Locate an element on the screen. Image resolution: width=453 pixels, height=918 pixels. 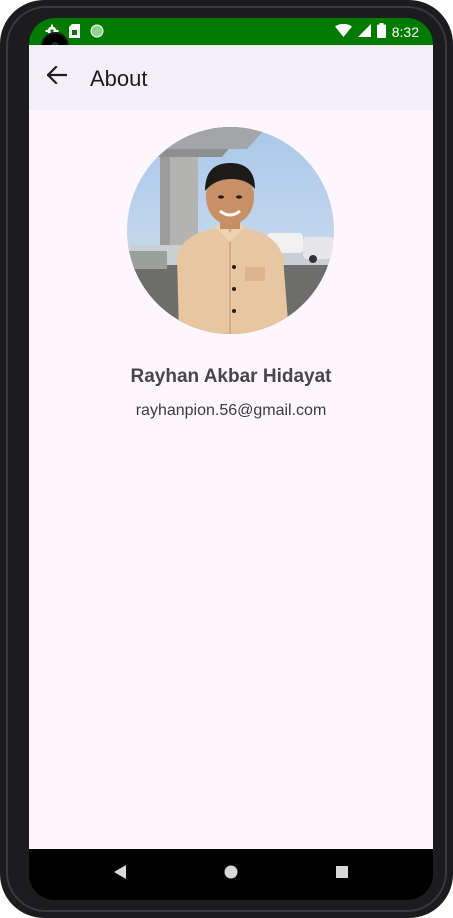
sim-card-icon is located at coordinates (74, 33).